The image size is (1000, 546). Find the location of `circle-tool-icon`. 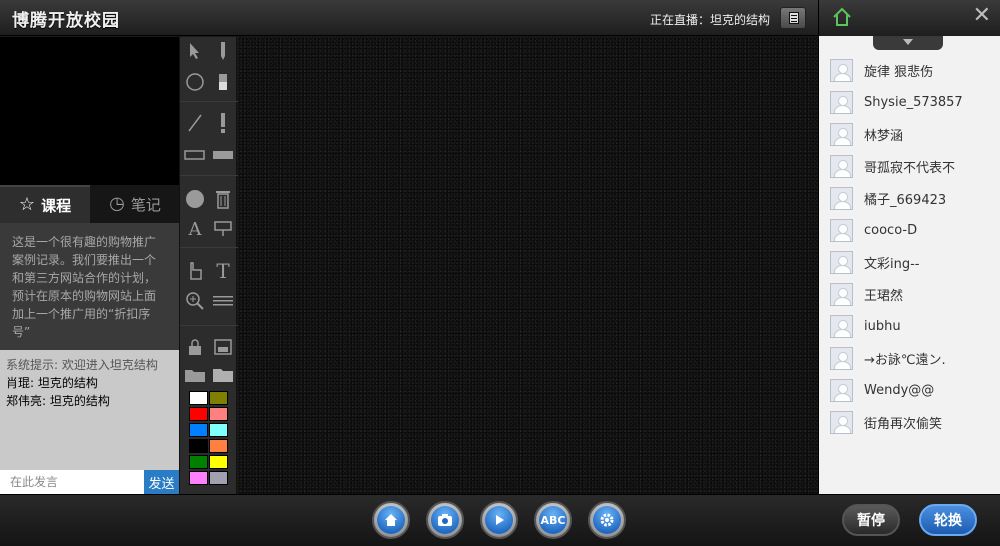

circle-tool-icon is located at coordinates (195, 82).